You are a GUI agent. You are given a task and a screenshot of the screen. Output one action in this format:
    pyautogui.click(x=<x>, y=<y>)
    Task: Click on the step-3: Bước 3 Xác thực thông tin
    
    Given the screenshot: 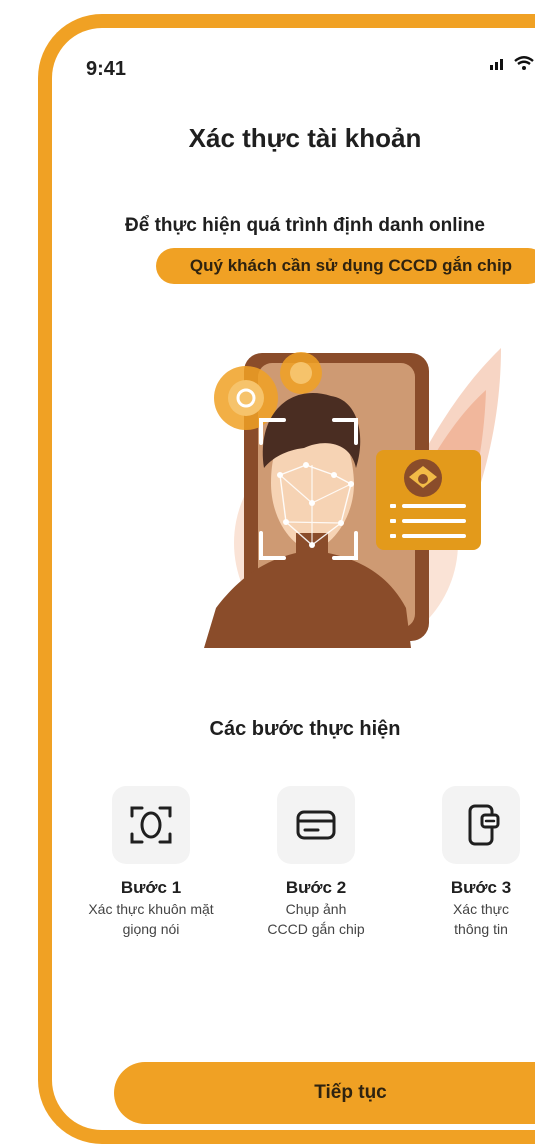 What is the action you would take?
    pyautogui.click(x=468, y=862)
    